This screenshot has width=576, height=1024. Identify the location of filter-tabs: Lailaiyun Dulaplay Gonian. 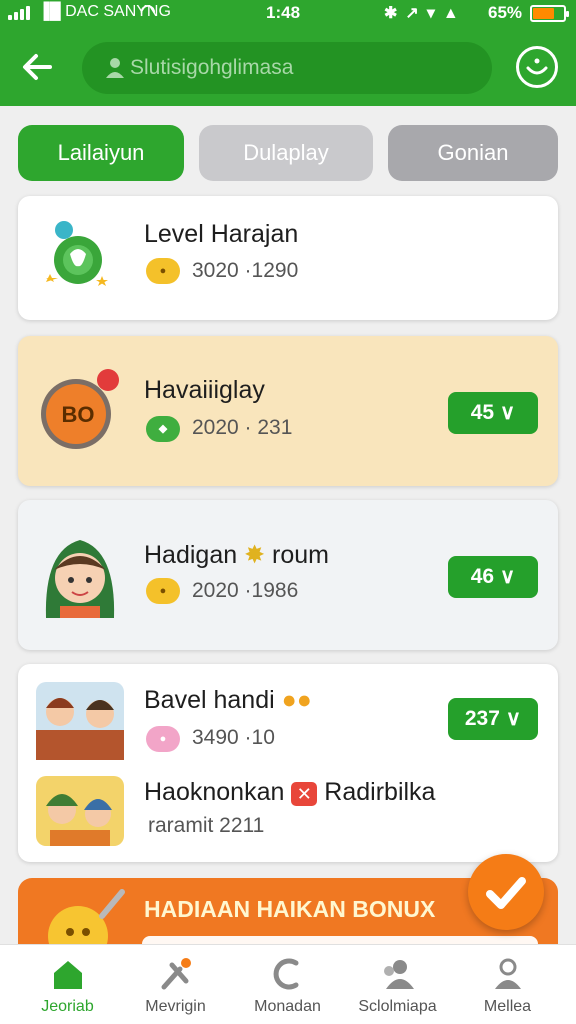
(288, 153).